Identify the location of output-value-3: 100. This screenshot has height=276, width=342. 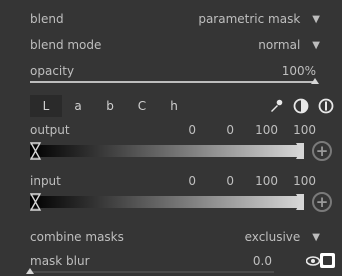
(266, 130).